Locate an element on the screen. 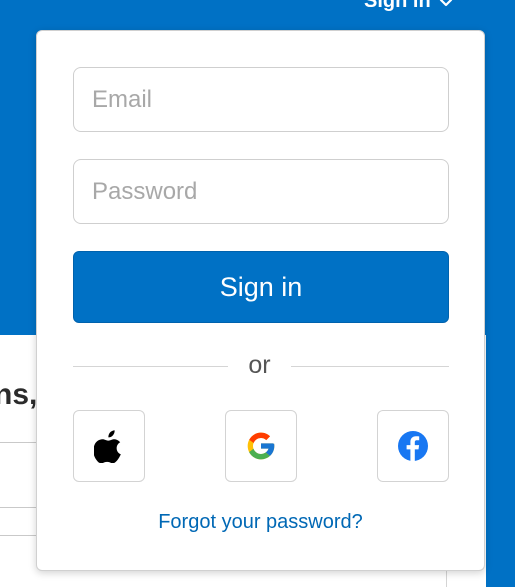  apple-signin-button is located at coordinates (109, 446).